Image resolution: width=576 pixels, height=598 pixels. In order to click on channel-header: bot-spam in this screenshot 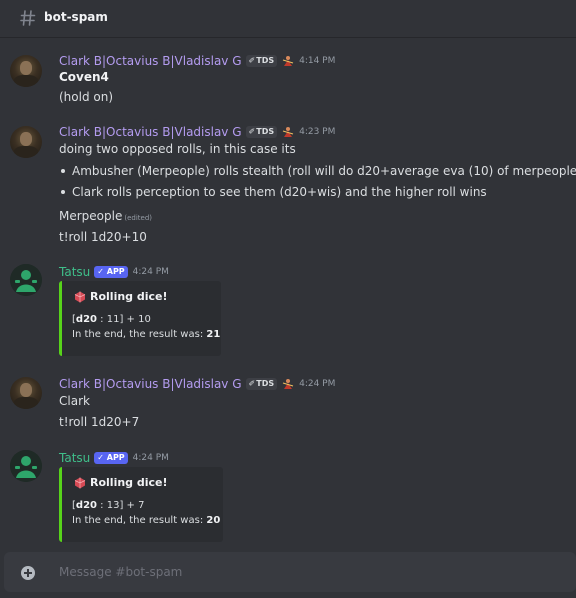, I will do `click(288, 19)`.